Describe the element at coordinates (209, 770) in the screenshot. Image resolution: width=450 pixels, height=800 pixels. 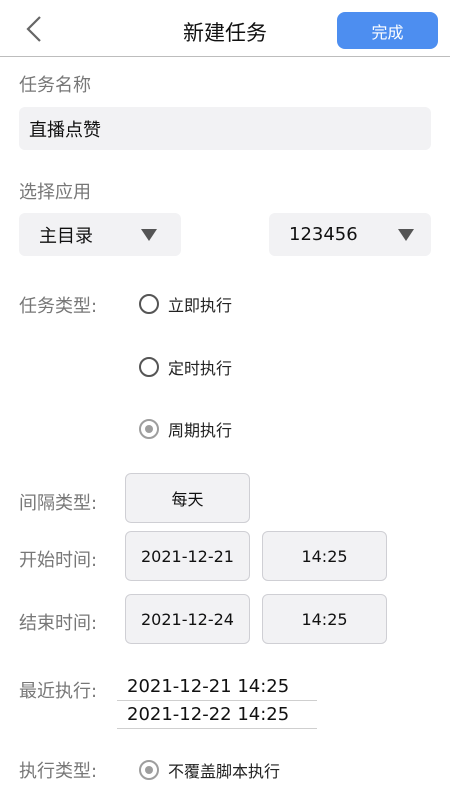
I see `radio-no-overwrite: 不覆盖脚本执行` at that location.